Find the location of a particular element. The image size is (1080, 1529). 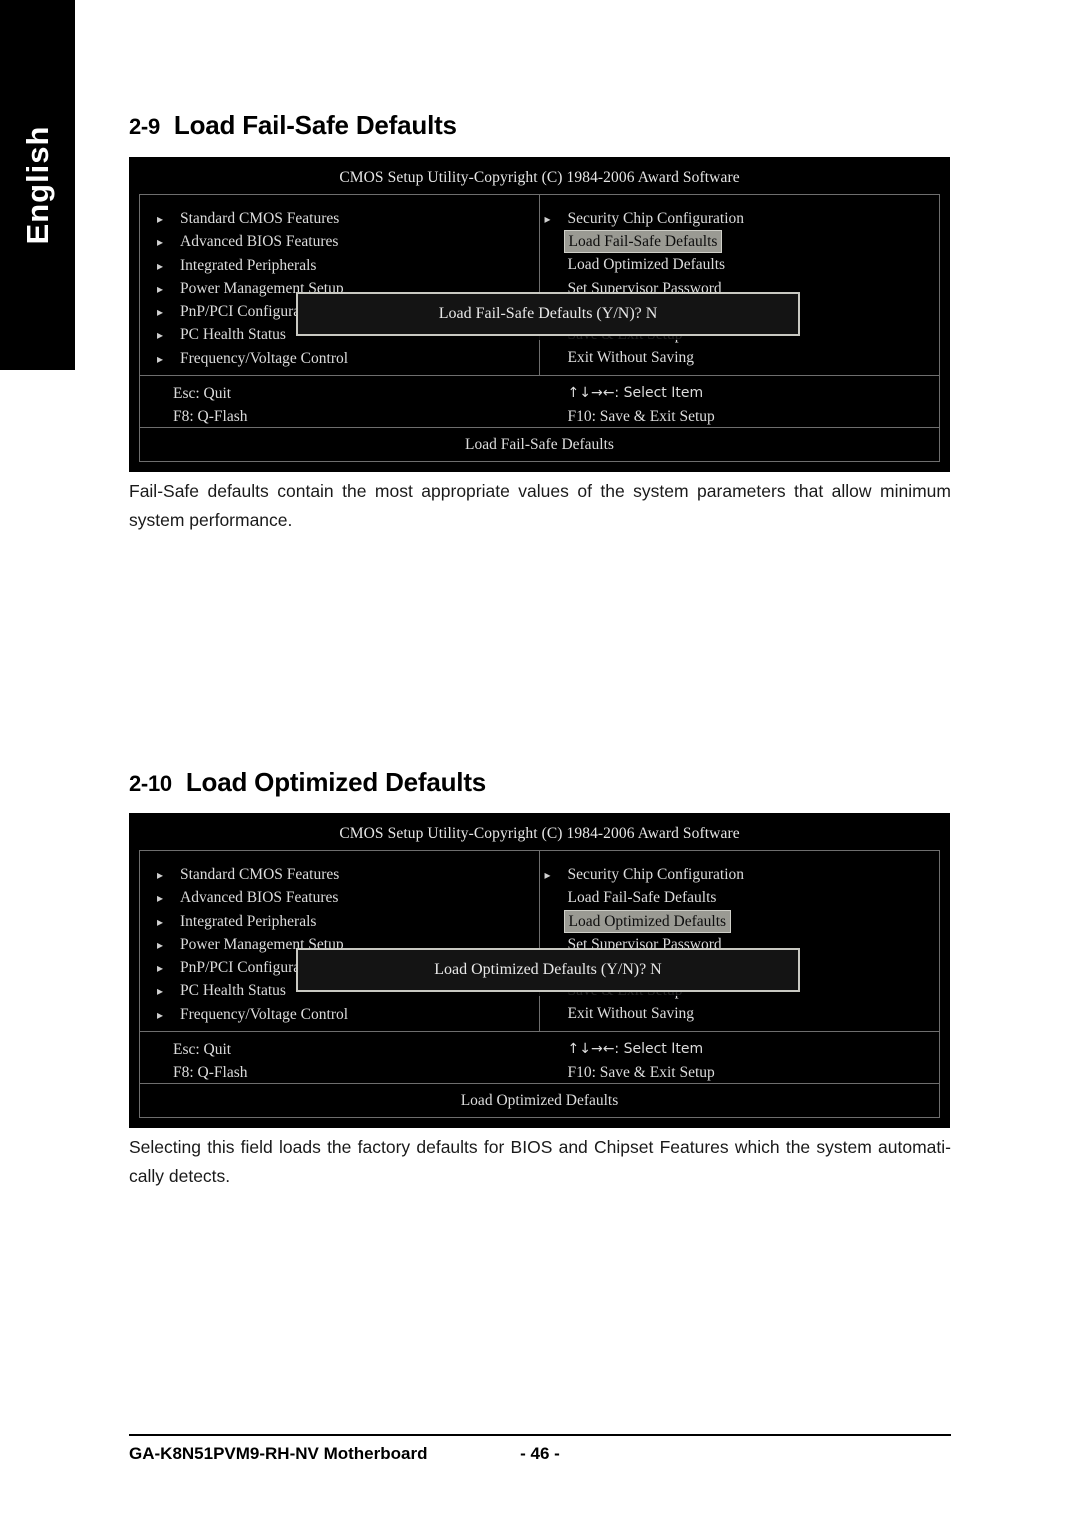

confirm-dialog-text: Load Fail-Safe Defaults (Y/N)? N is located at coordinates (548, 313).